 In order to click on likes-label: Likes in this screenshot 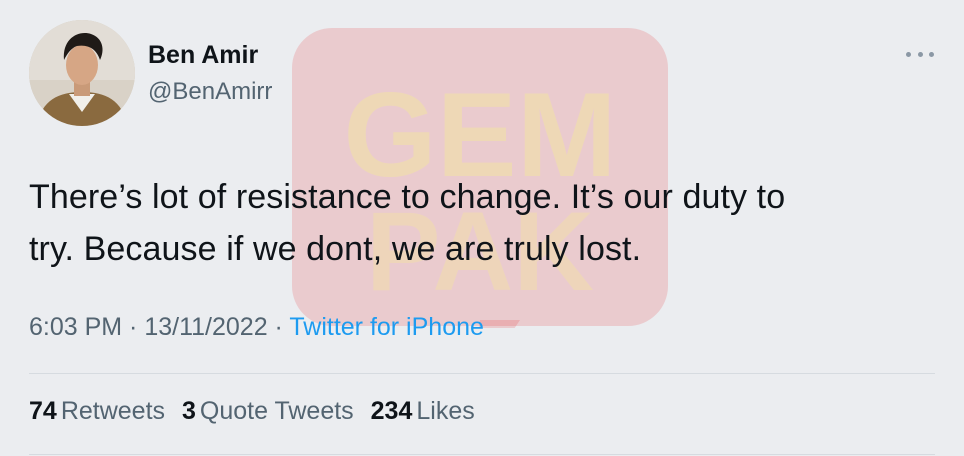, I will do `click(445, 411)`.